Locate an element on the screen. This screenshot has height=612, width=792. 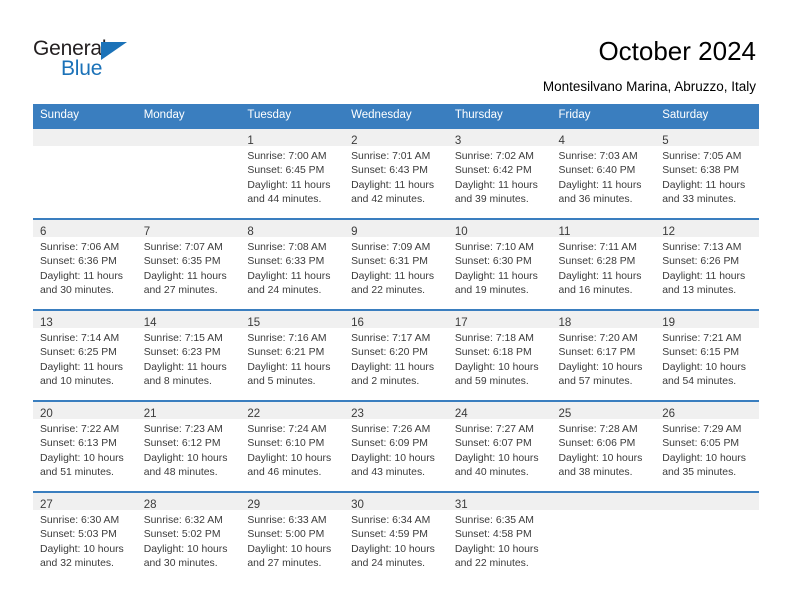
date-number: 9 is located at coordinates (354, 232).